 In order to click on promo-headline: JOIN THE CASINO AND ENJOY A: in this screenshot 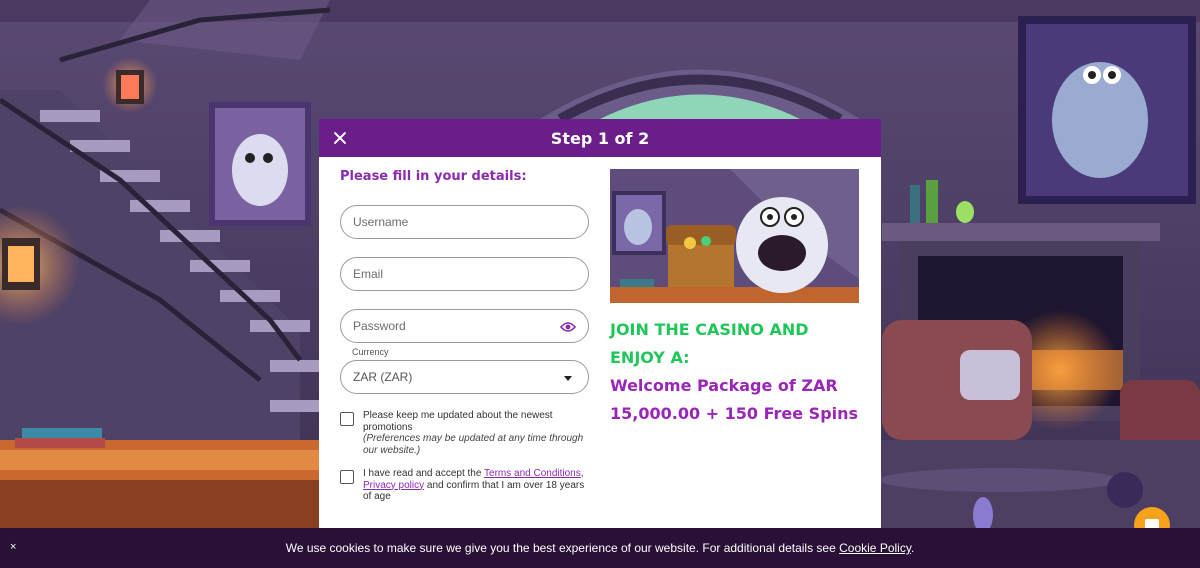, I will do `click(709, 343)`.